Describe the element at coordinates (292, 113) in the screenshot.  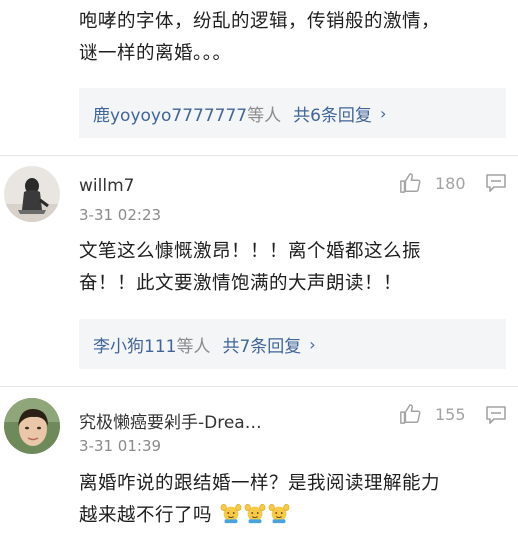
I see `reply-summary-0: 鹿yoyoyo7777777 等人 共6条回复 ›` at that location.